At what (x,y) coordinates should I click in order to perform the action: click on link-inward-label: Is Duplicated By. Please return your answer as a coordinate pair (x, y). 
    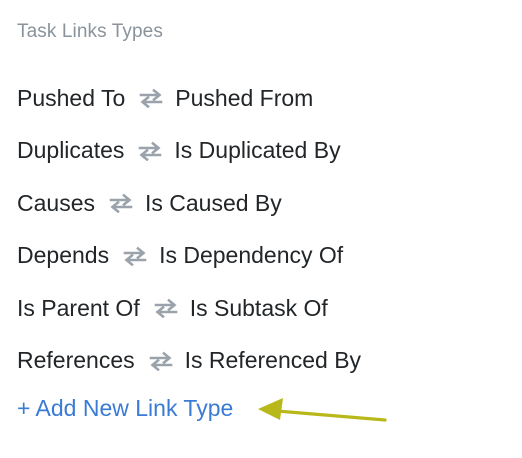
    Looking at the image, I should click on (257, 150).